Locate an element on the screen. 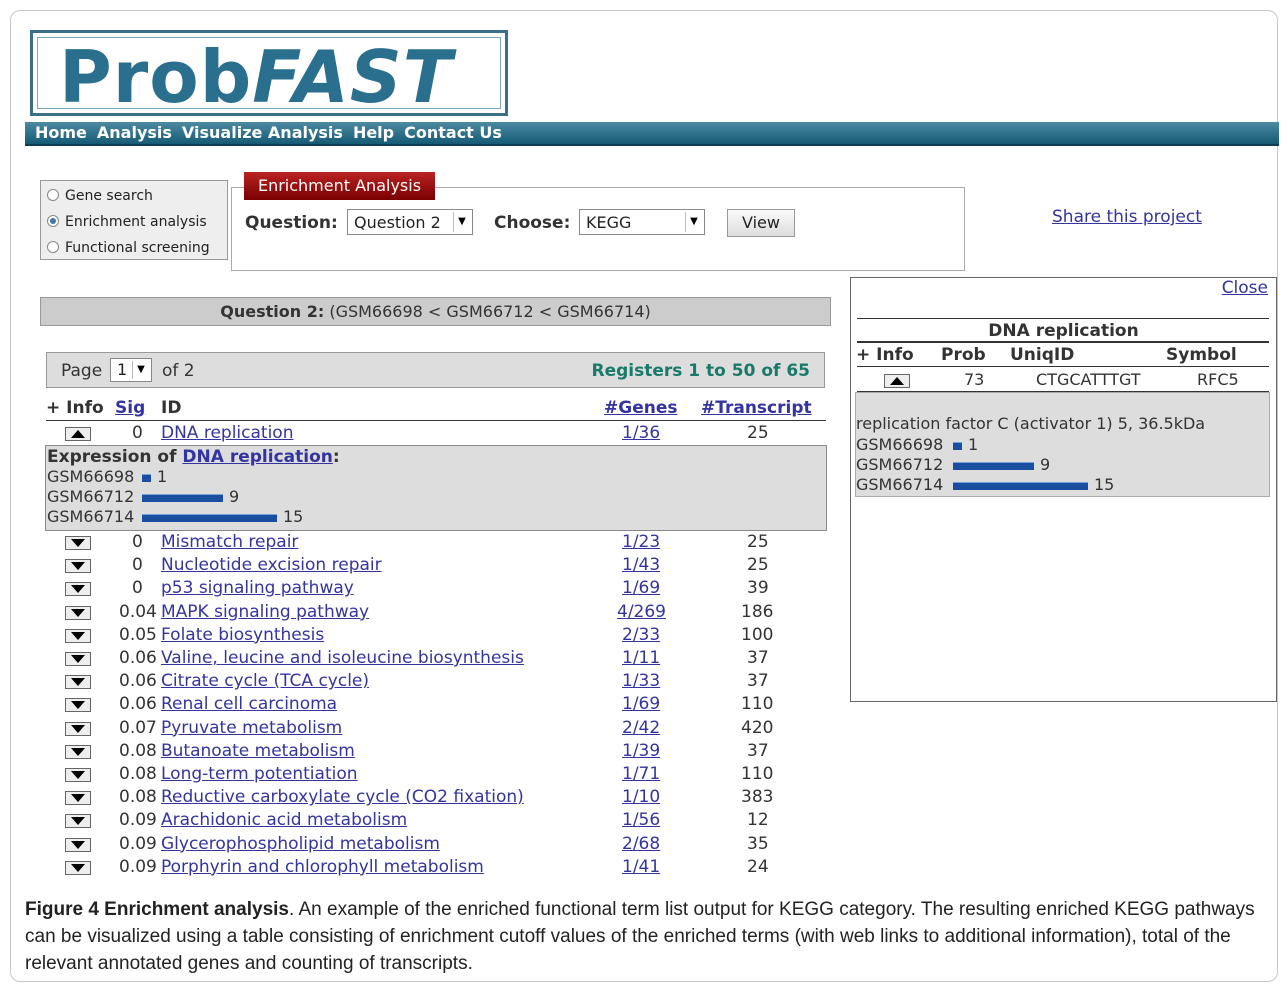 The height and width of the screenshot is (985, 1281). row-id-link: Nucleotide excision repair is located at coordinates (271, 565).